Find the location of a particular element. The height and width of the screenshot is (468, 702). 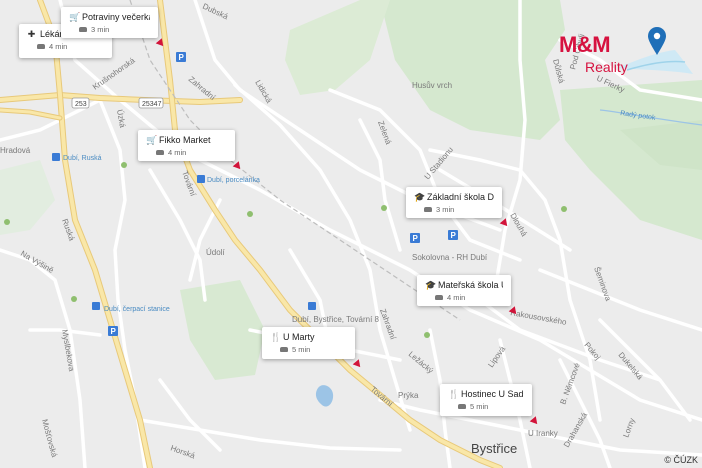

brand-logo: M&M Reality is located at coordinates (626, 52).